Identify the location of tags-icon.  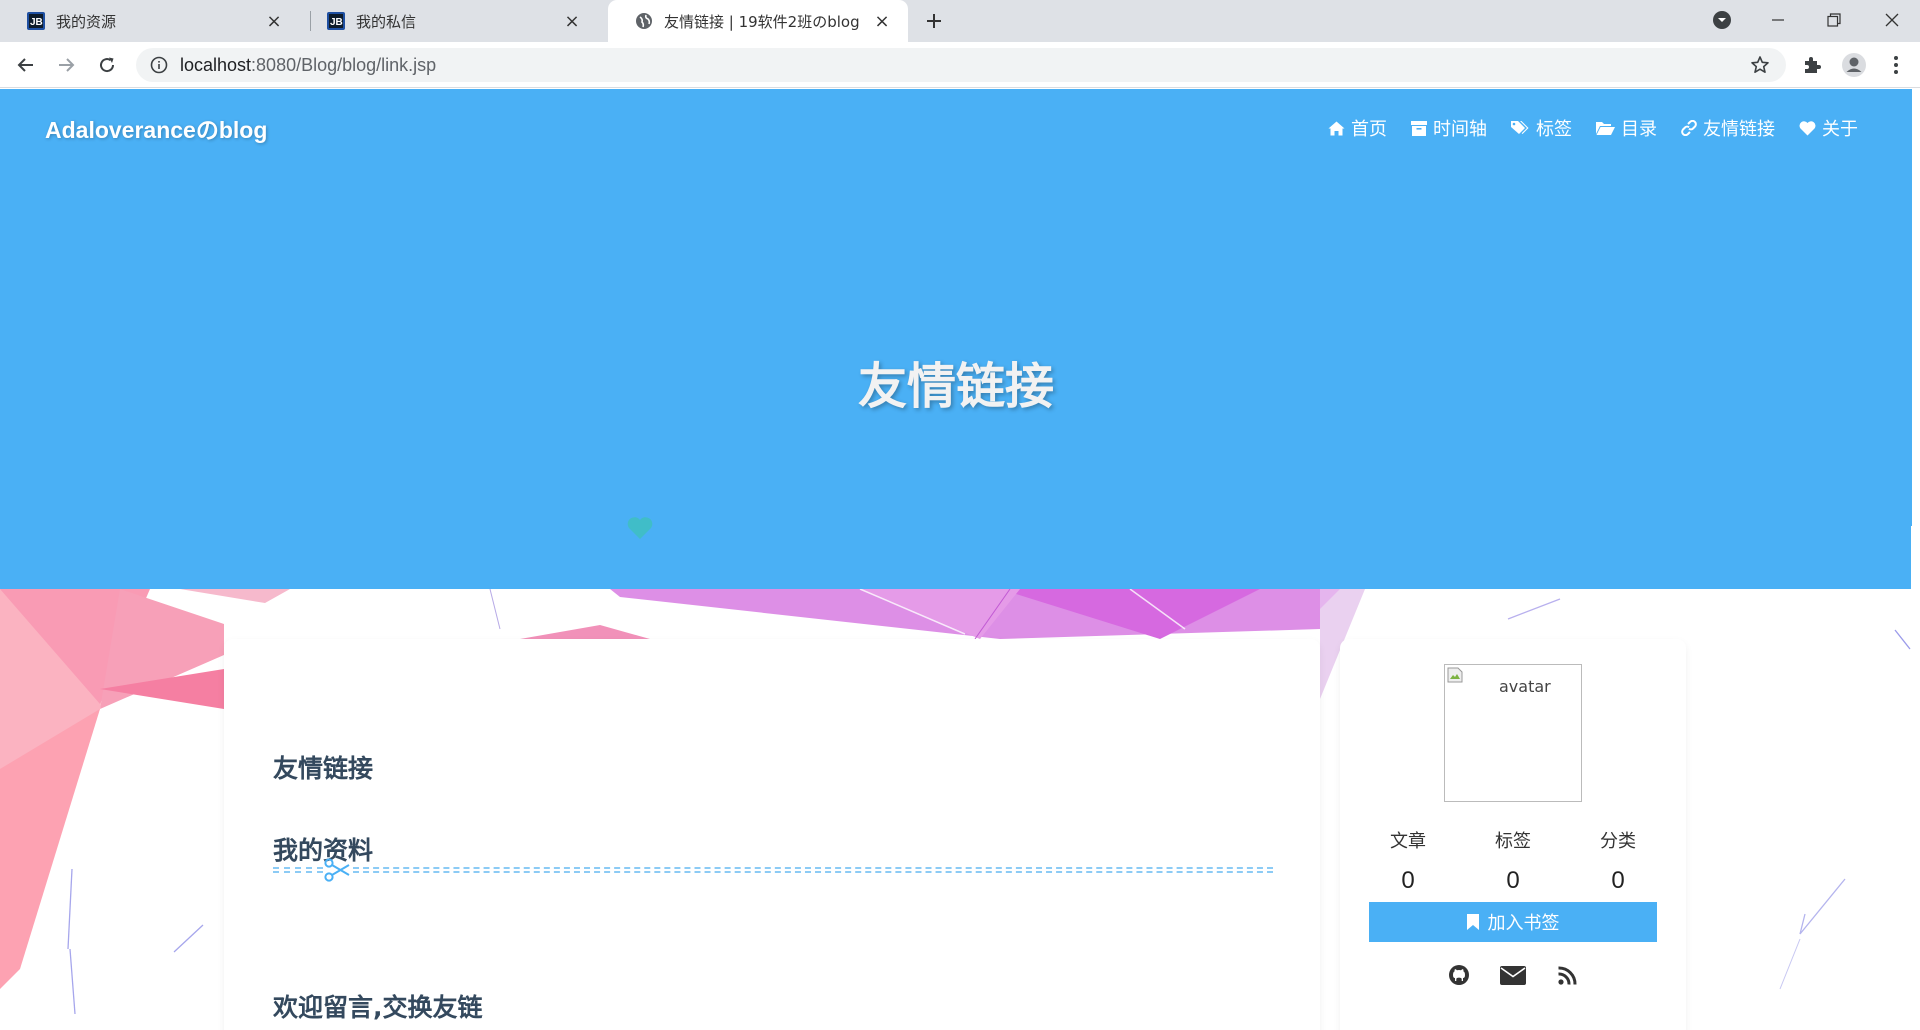
(1520, 128).